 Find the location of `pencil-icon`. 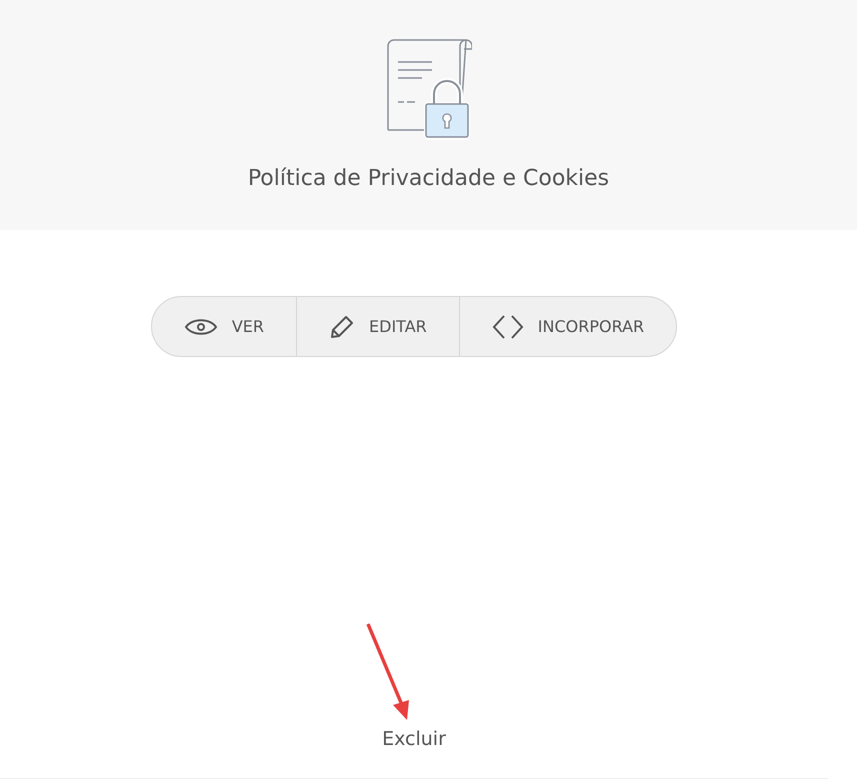

pencil-icon is located at coordinates (342, 327).